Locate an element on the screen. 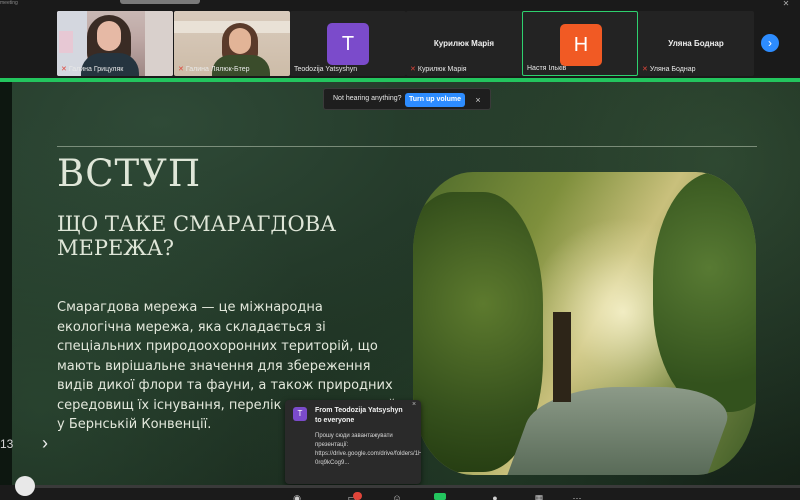  participant-tile: ✕ Галина Грицуляк is located at coordinates (115, 43).